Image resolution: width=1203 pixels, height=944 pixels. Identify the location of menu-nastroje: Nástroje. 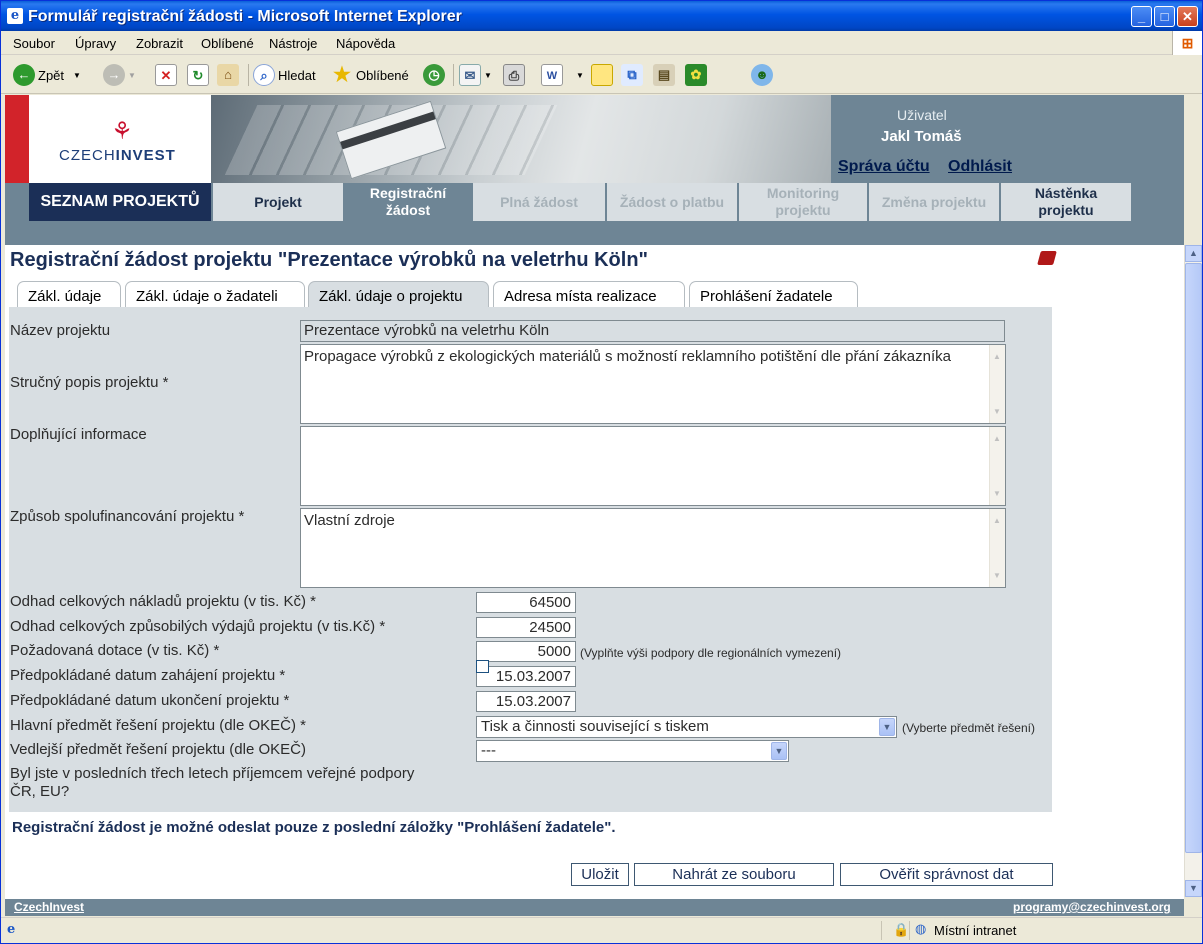
(293, 43).